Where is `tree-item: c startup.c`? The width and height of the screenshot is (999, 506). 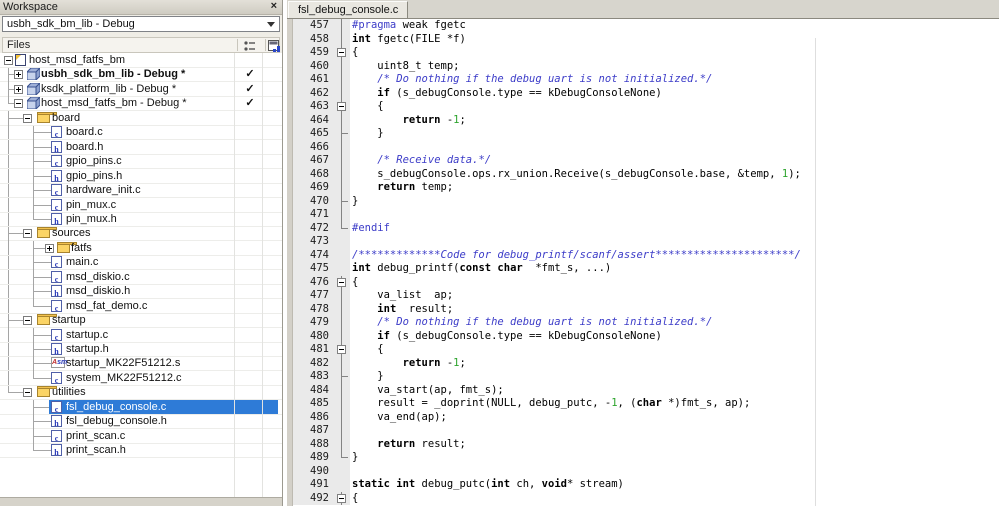
tree-item: c startup.c is located at coordinates (141, 335).